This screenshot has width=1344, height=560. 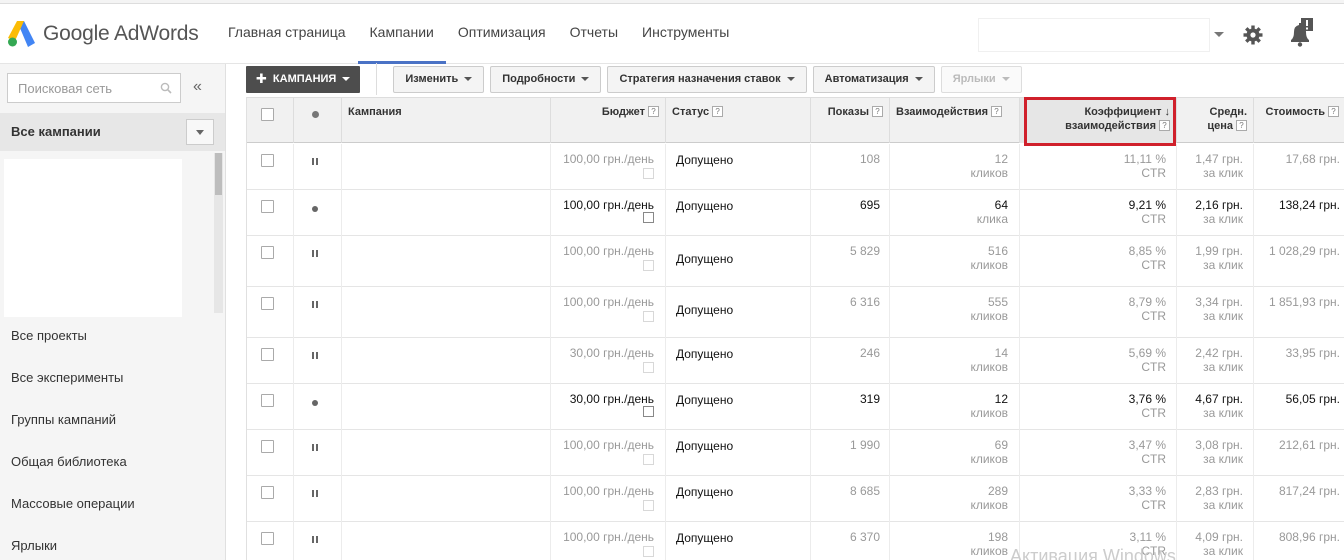 What do you see at coordinates (218, 174) in the screenshot?
I see `tree-scrollbar-thumb` at bounding box center [218, 174].